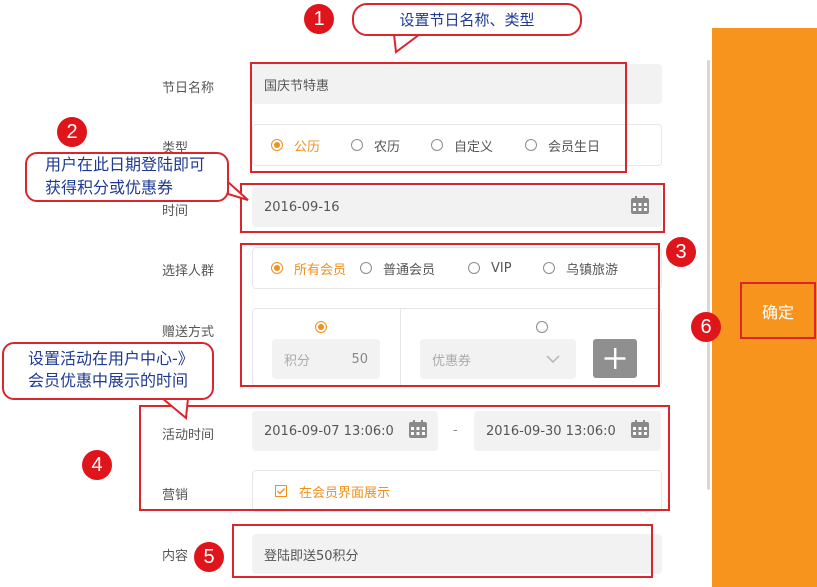  I want to click on badge-6: 6, so click(706, 327).